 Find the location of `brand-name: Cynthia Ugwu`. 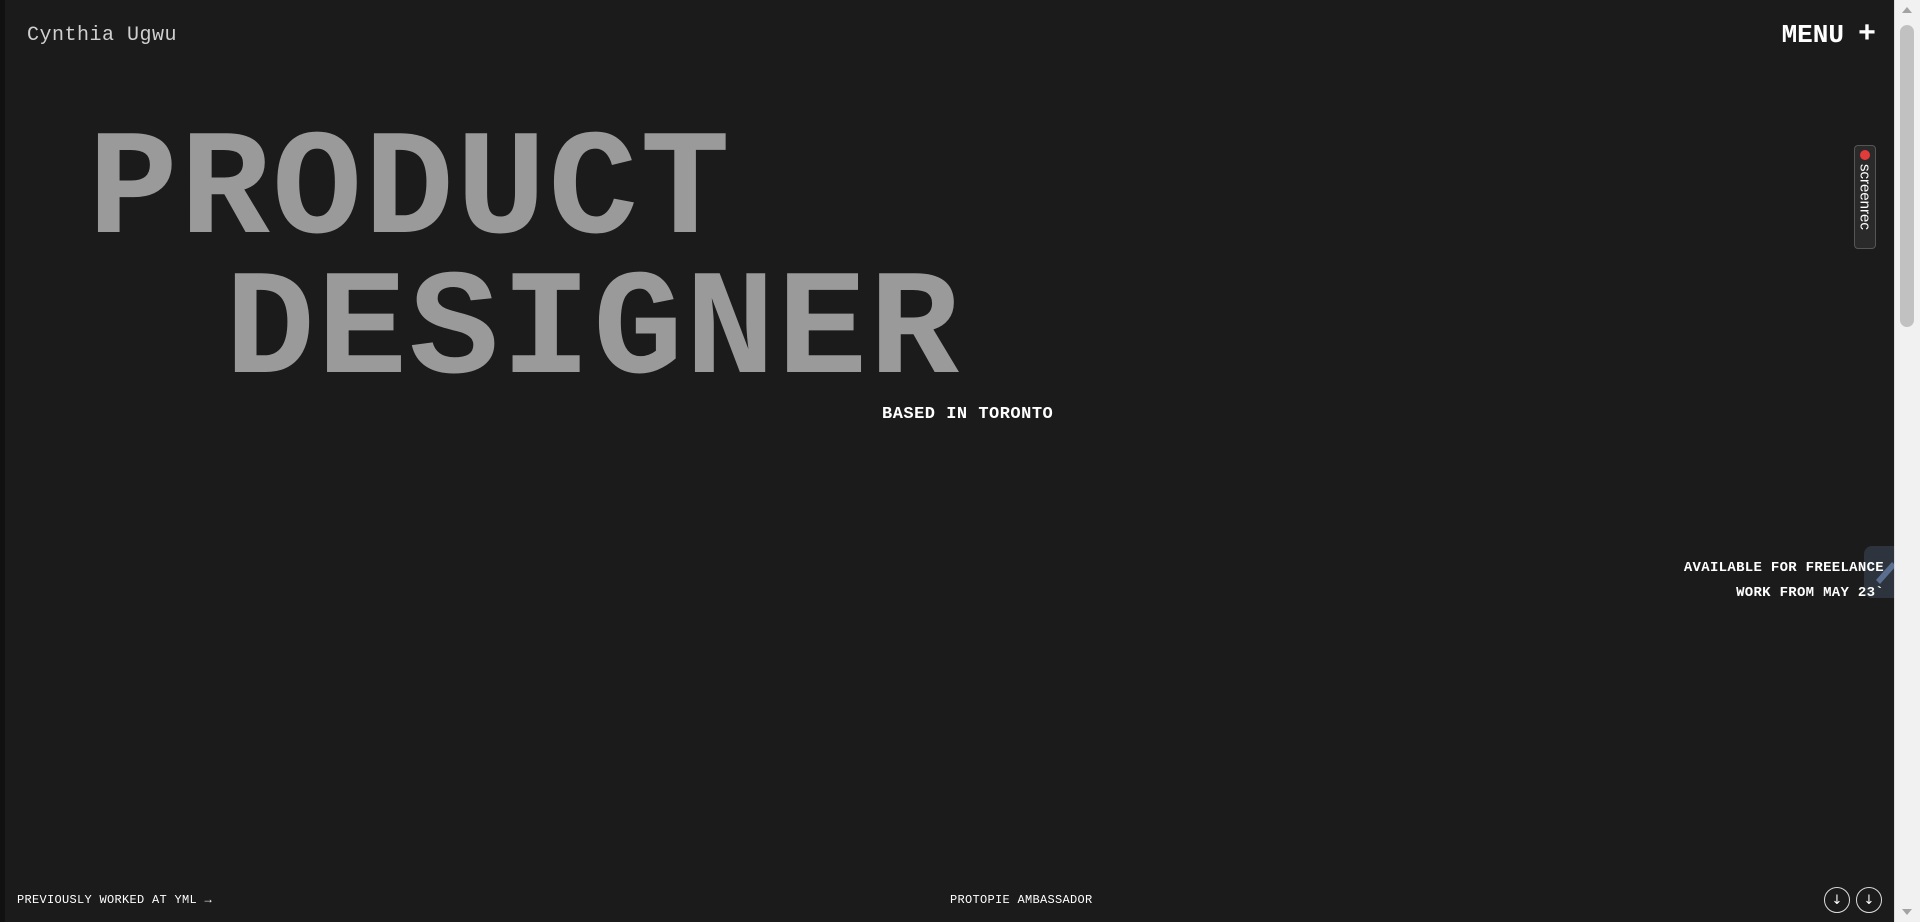

brand-name: Cynthia Ugwu is located at coordinates (102, 35).